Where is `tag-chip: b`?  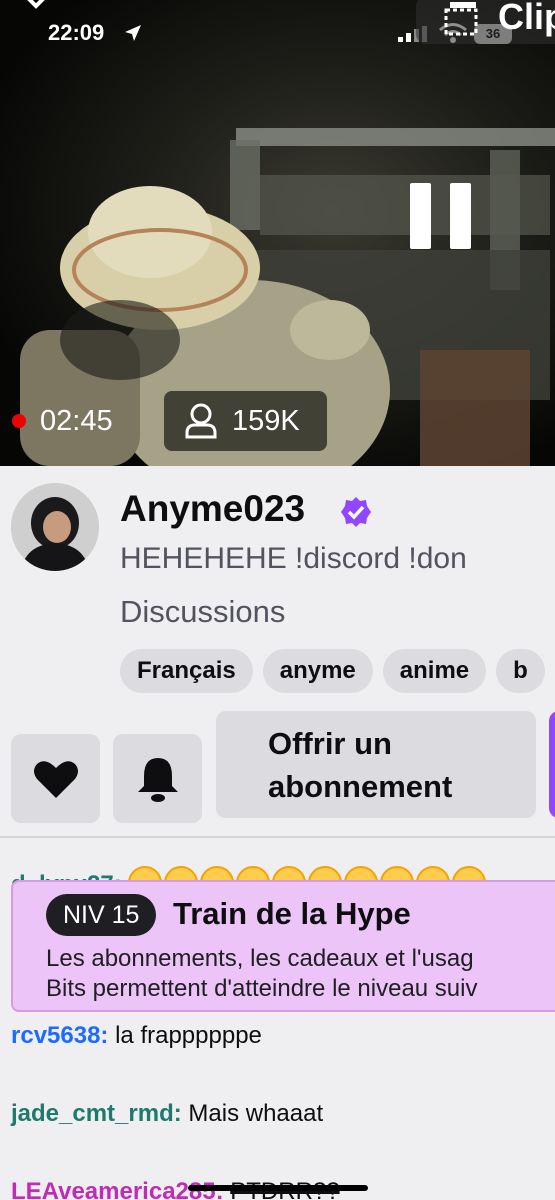 tag-chip: b is located at coordinates (520, 671).